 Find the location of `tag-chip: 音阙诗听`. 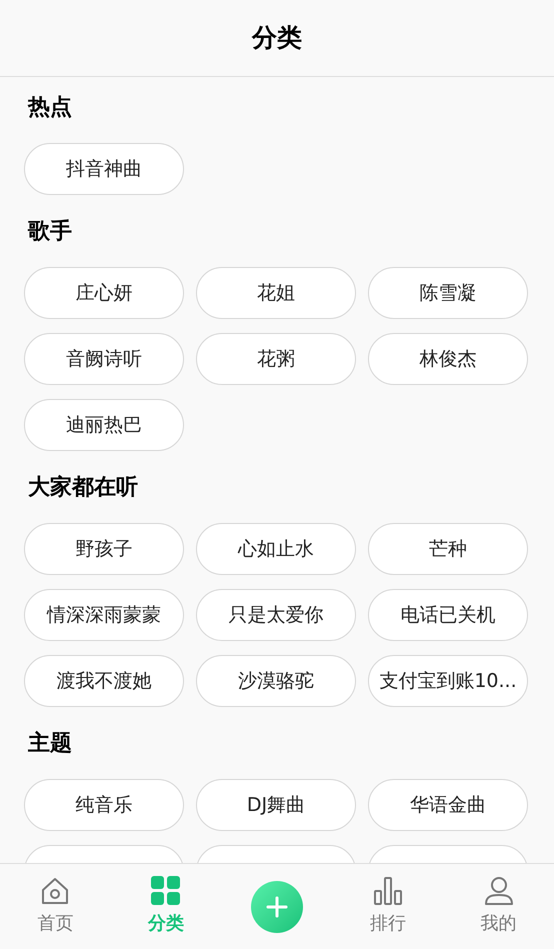

tag-chip: 音阙诗听 is located at coordinates (104, 359).